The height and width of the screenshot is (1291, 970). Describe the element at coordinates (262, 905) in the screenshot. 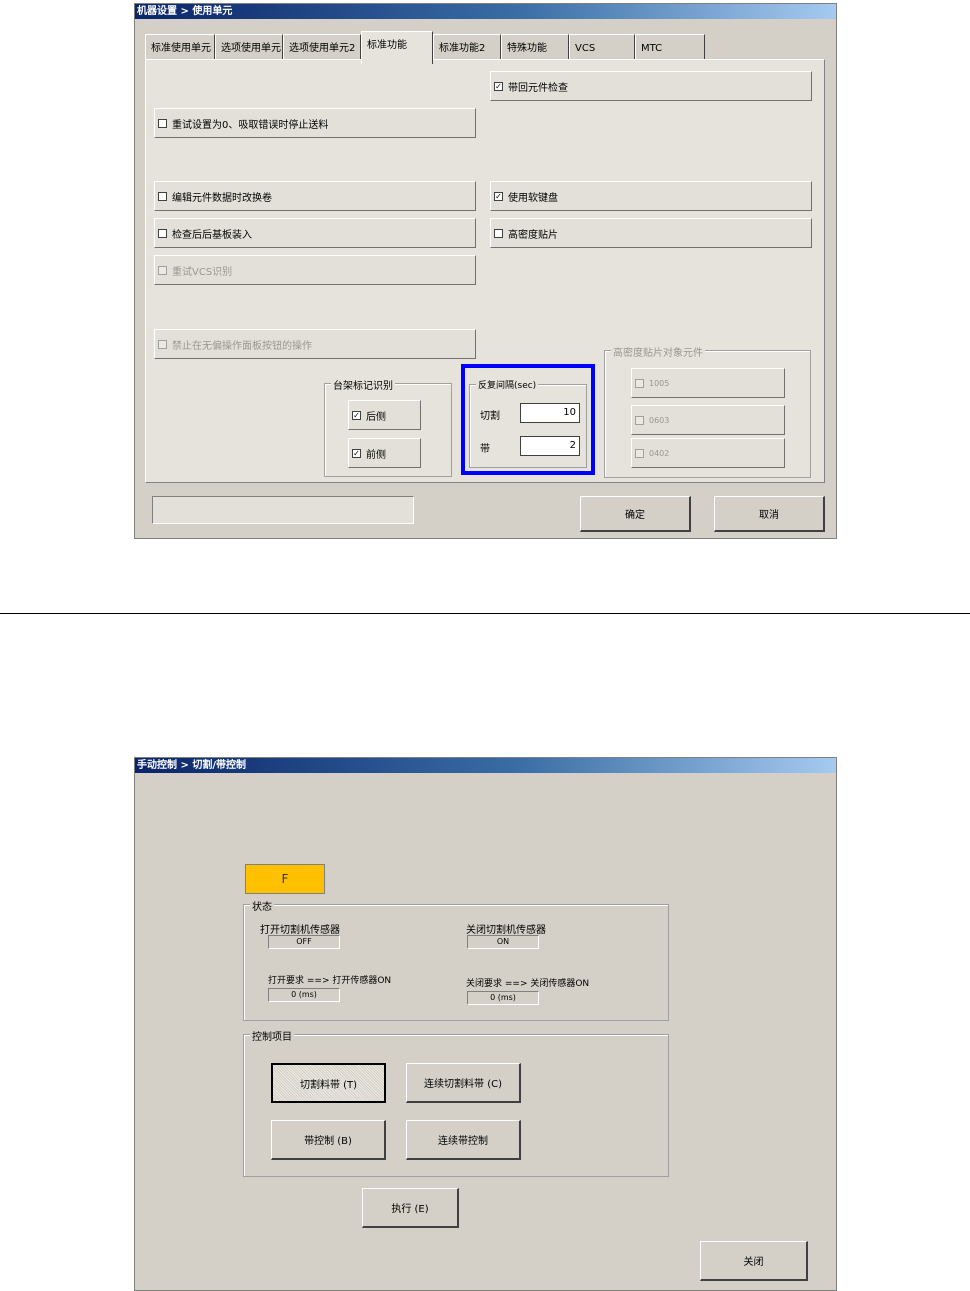

I see `group-title: 状态` at that location.